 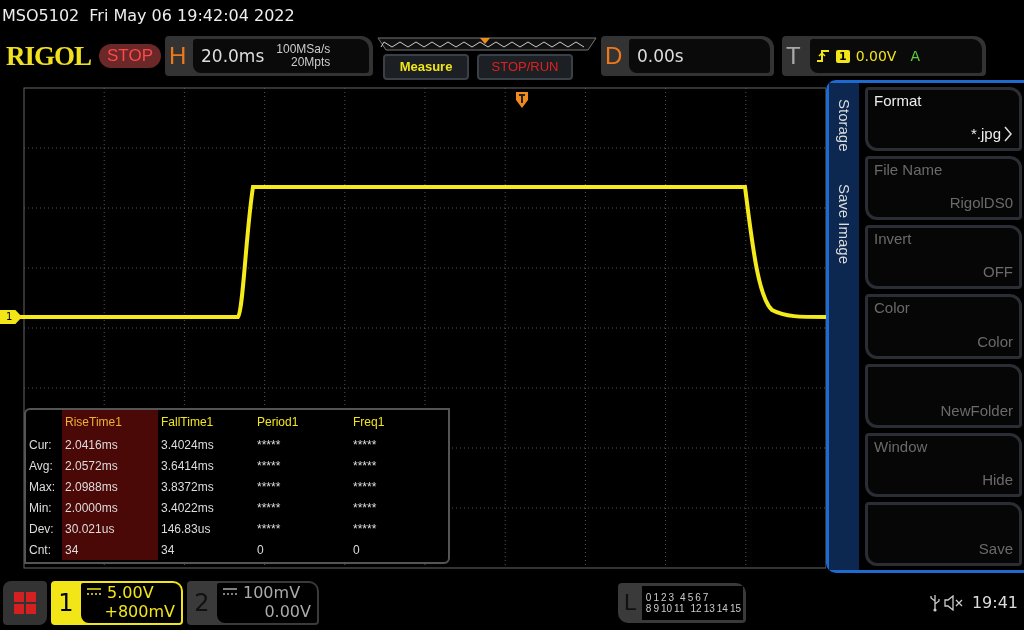 What do you see at coordinates (679, 608) in the screenshot?
I see `logic-channel-number: 11` at bounding box center [679, 608].